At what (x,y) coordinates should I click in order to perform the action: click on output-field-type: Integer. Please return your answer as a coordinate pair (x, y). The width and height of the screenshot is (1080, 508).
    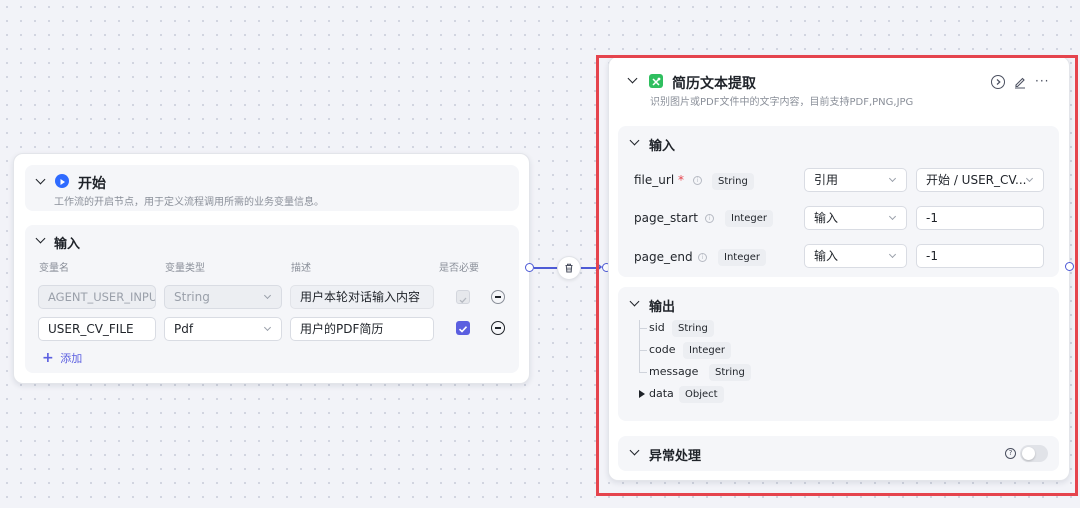
    Looking at the image, I should click on (707, 350).